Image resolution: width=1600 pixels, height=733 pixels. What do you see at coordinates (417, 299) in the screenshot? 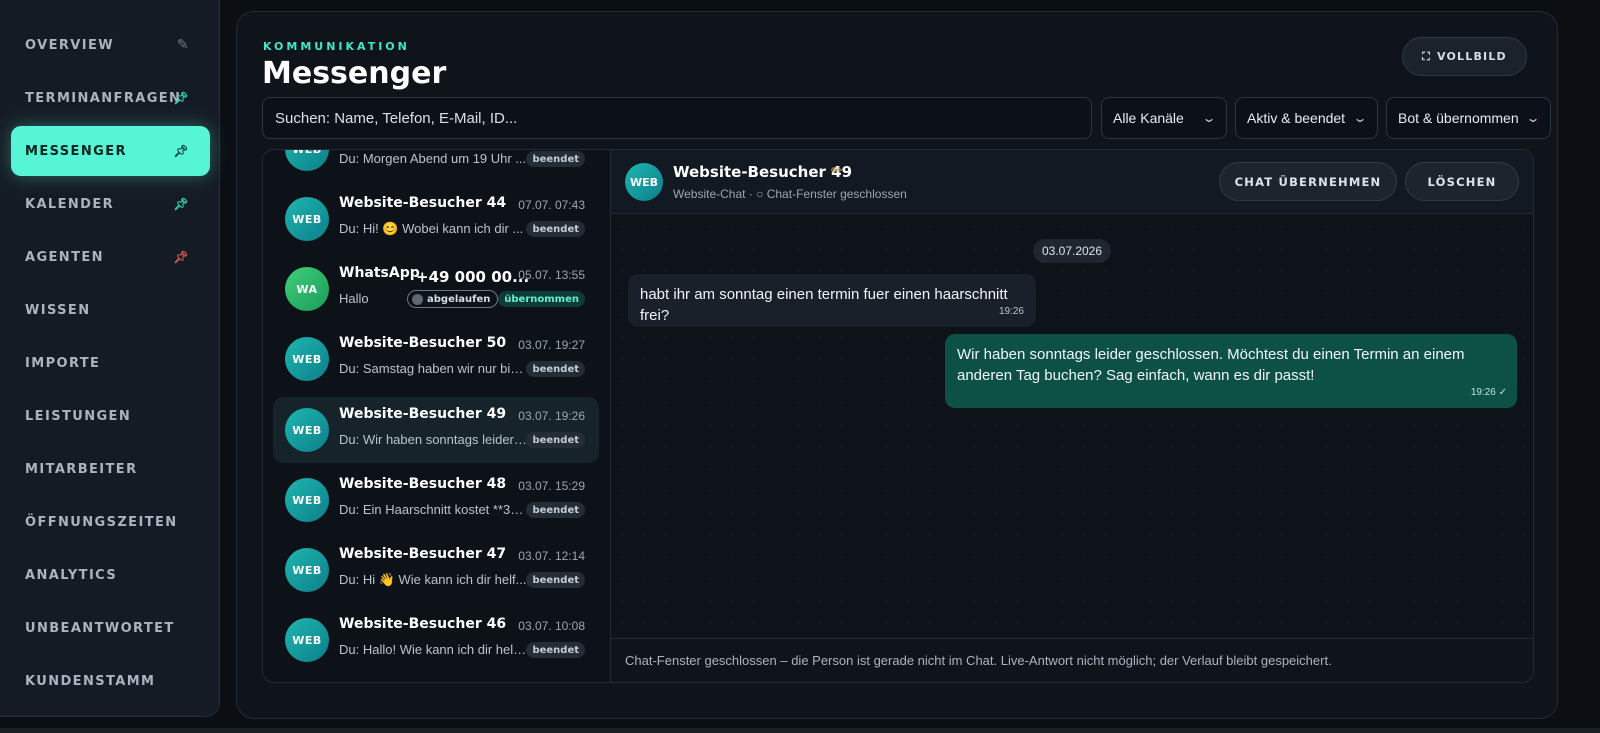
I see `expired-dot-icon` at bounding box center [417, 299].